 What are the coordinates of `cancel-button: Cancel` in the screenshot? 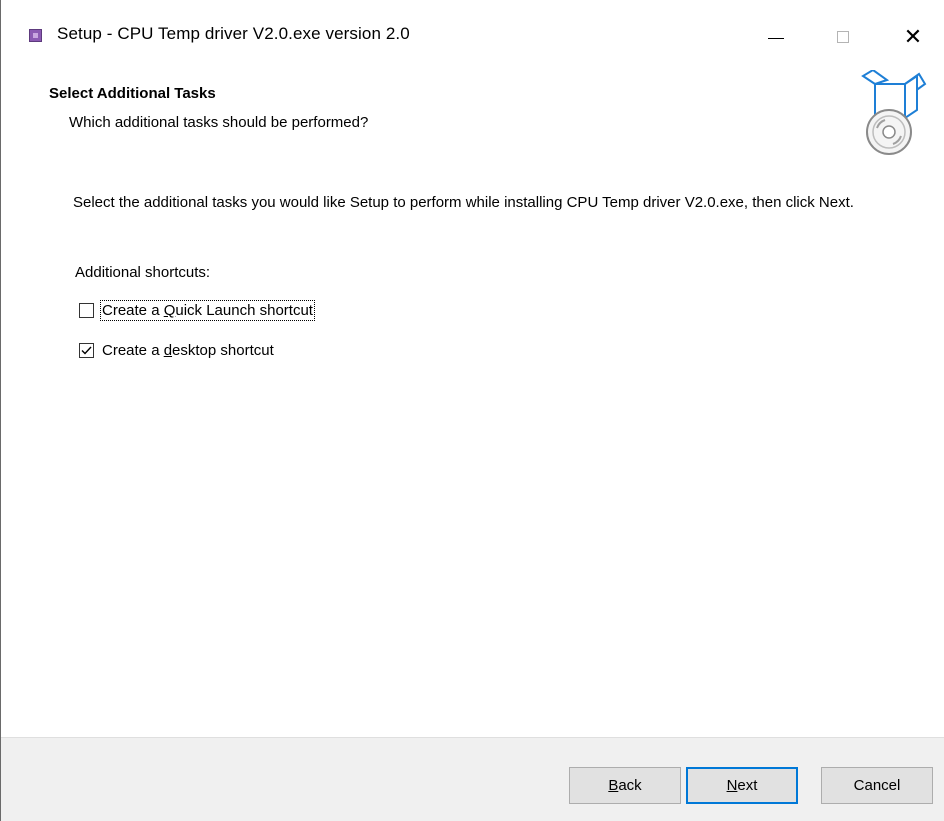 It's located at (877, 785).